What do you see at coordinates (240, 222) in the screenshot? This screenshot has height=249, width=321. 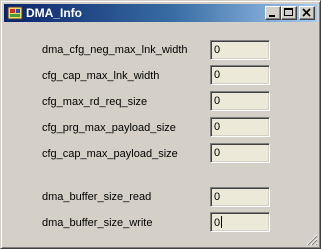 I see `dma-buffer-size-write-field: 0` at bounding box center [240, 222].